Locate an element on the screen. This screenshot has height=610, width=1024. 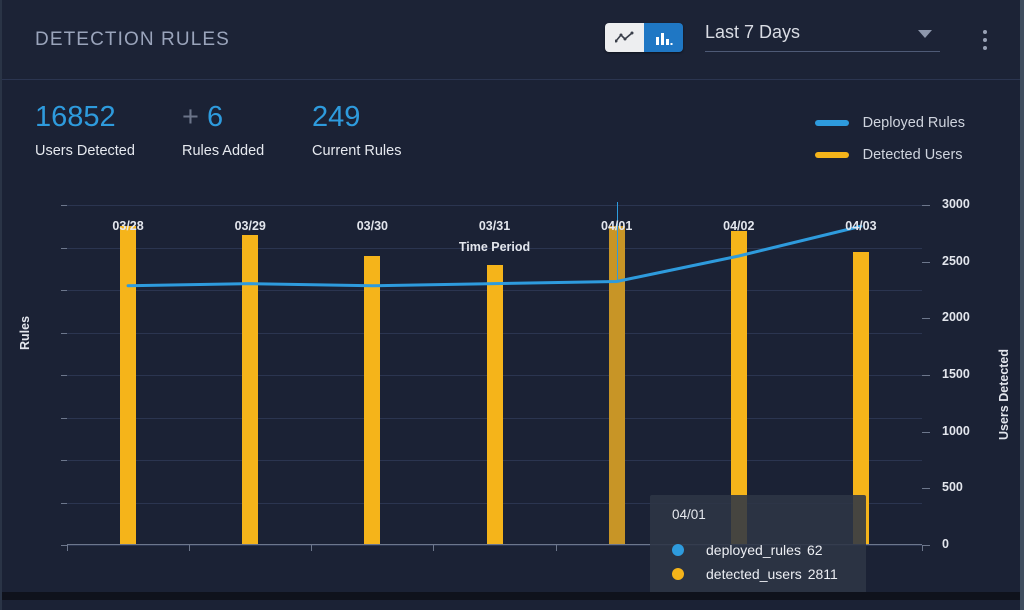
select-underline is located at coordinates (822, 51).